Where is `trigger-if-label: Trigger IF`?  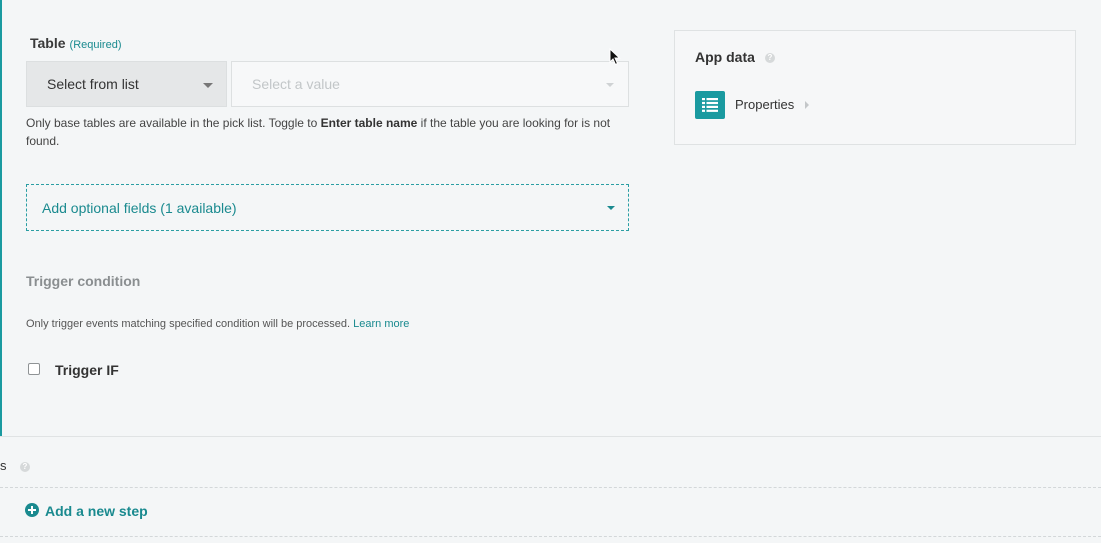 trigger-if-label: Trigger IF is located at coordinates (87, 370).